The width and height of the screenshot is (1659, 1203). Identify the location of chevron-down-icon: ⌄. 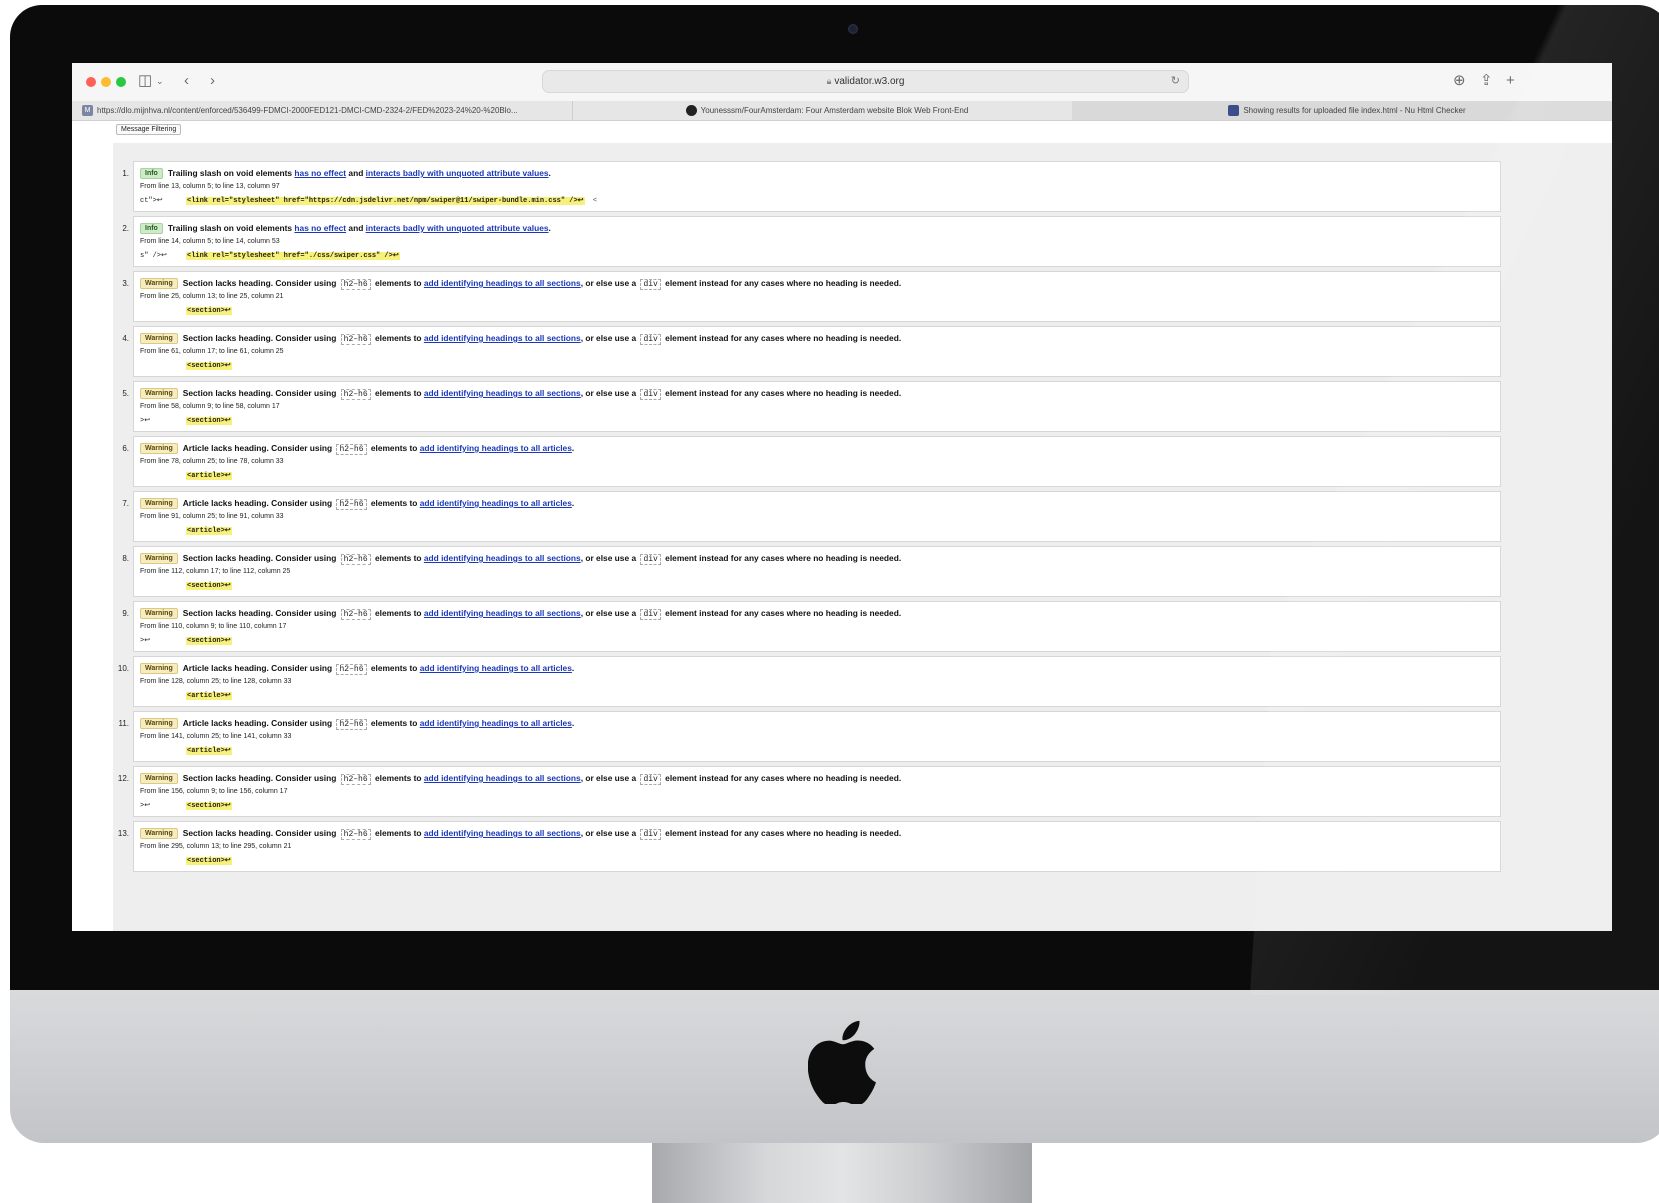
(160, 81).